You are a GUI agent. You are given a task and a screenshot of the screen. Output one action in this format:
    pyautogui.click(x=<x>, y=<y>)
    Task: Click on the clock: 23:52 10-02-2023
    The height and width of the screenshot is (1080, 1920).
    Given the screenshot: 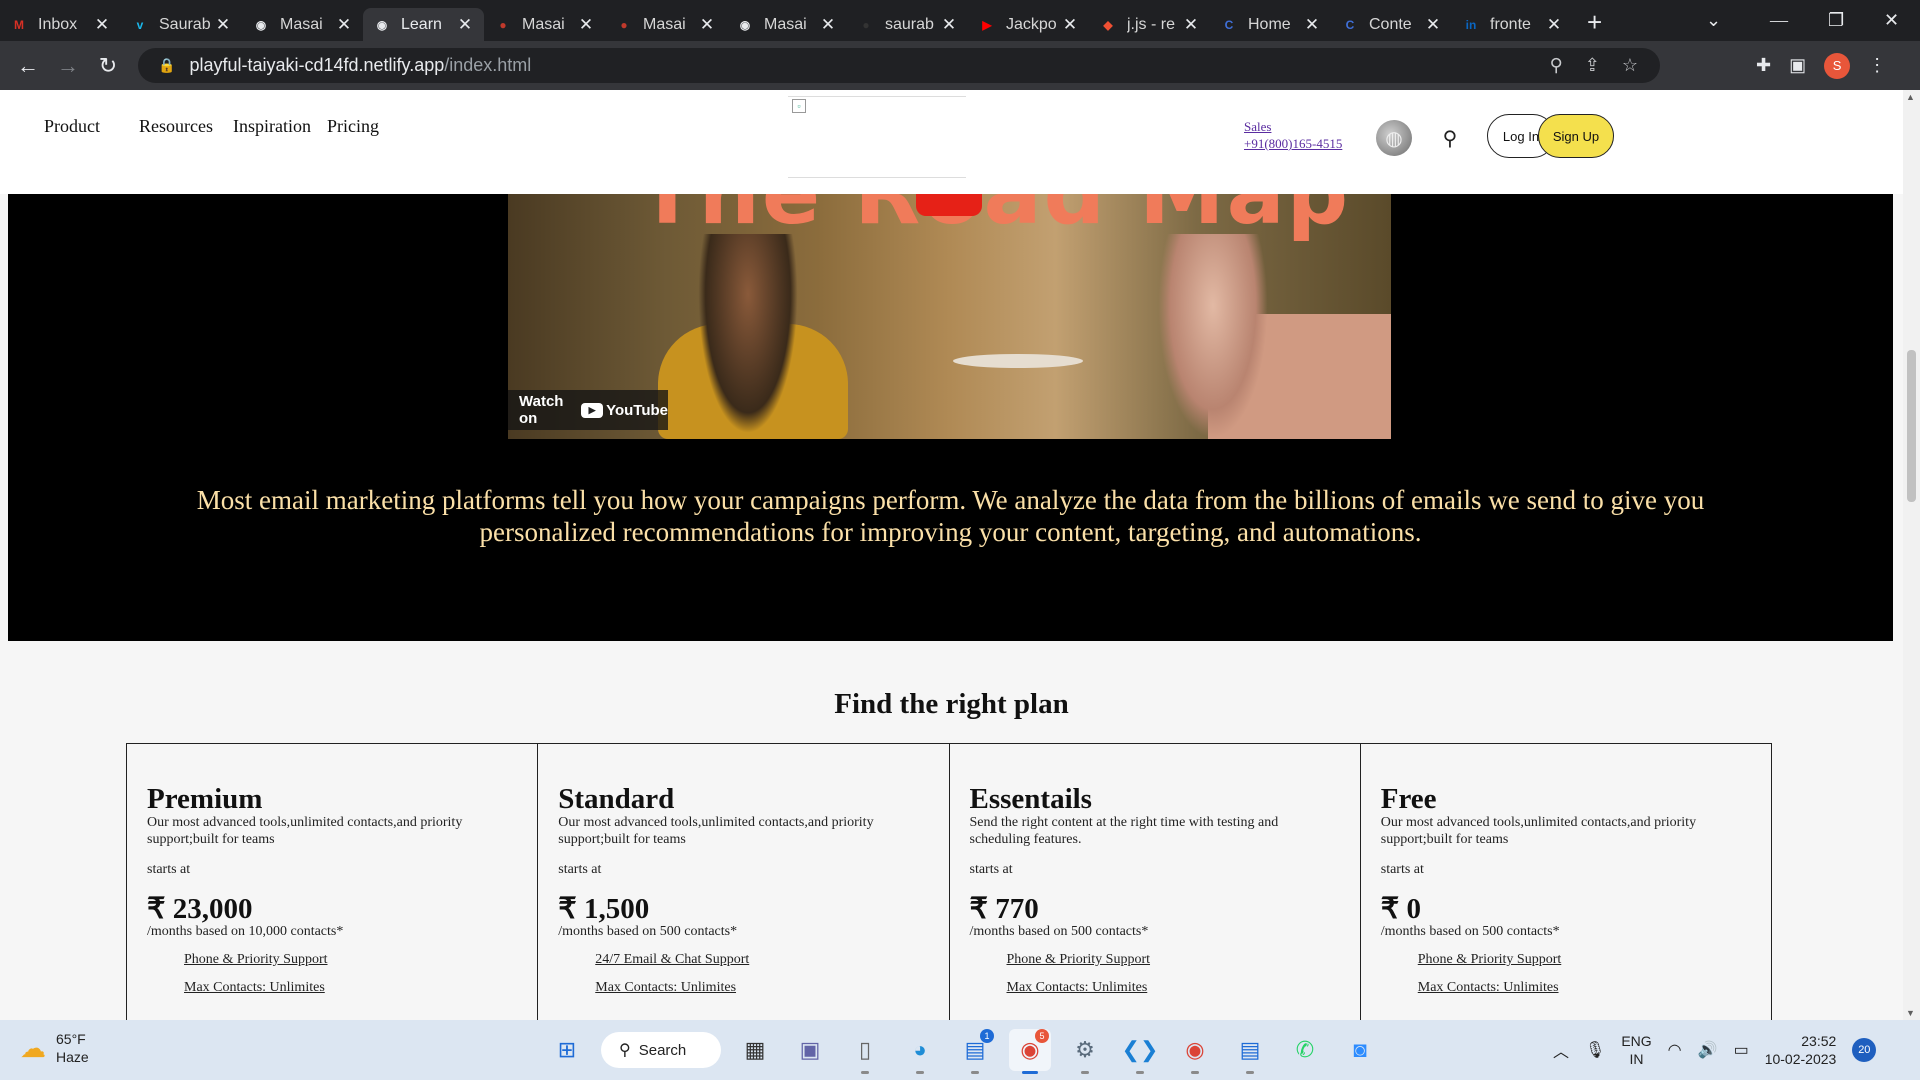 What is the action you would take?
    pyautogui.click(x=1801, y=1050)
    